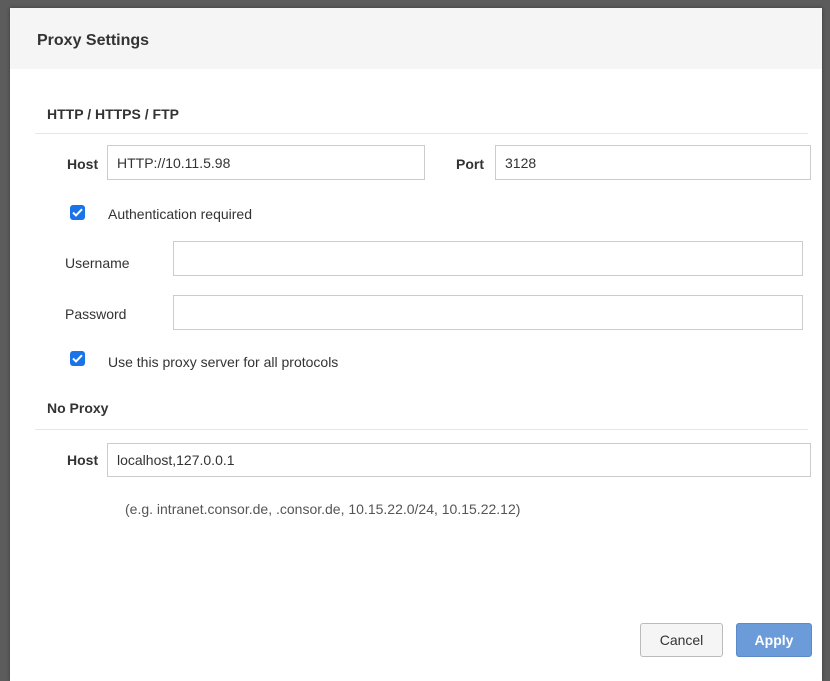 Image resolution: width=830 pixels, height=681 pixels. Describe the element at coordinates (681, 640) in the screenshot. I see `cancel-button: Cancel` at that location.